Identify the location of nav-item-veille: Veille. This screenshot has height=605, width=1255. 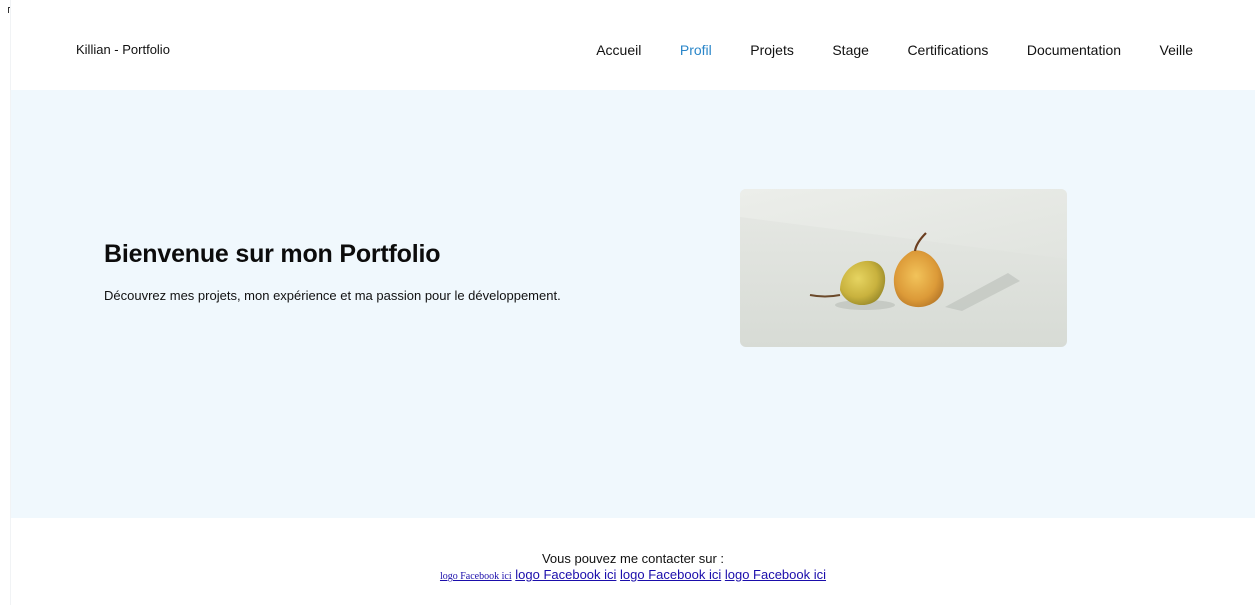
(1176, 50).